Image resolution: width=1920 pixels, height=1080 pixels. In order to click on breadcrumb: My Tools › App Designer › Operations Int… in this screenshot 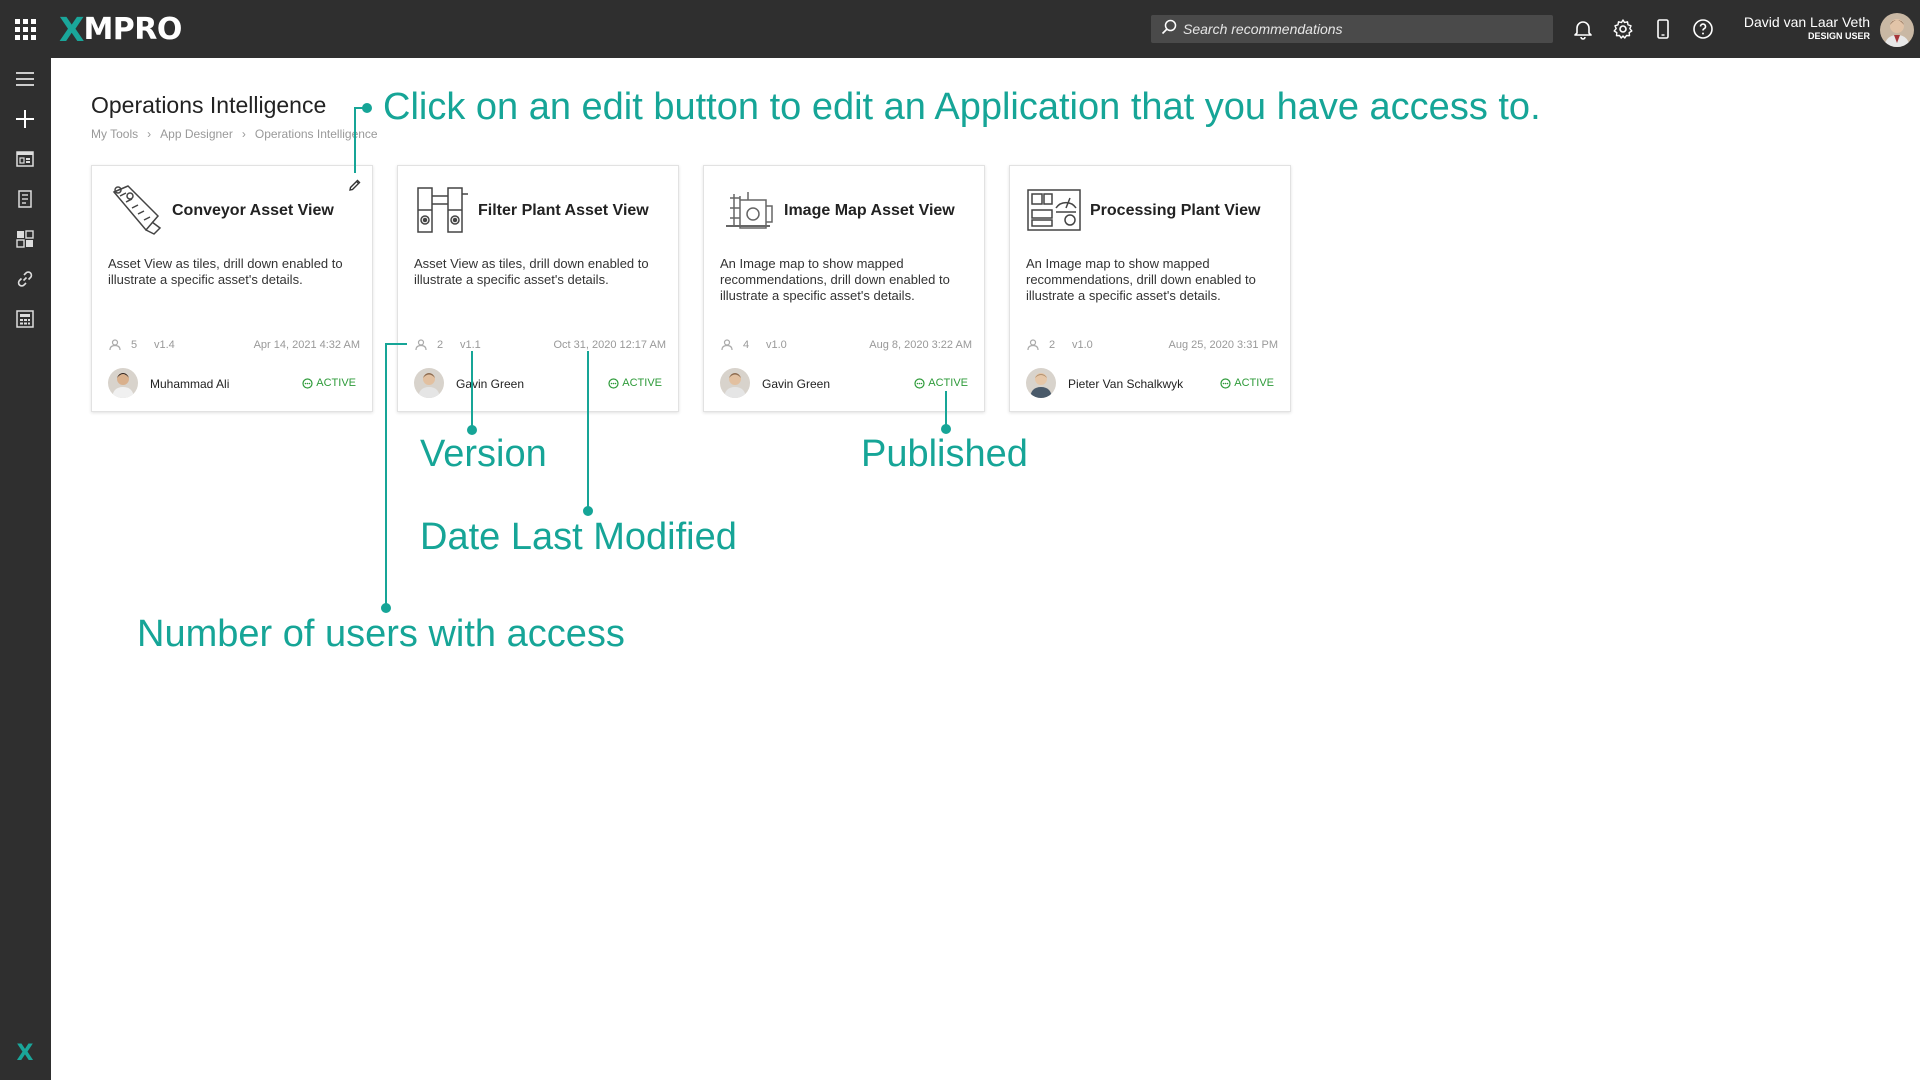, I will do `click(234, 134)`.